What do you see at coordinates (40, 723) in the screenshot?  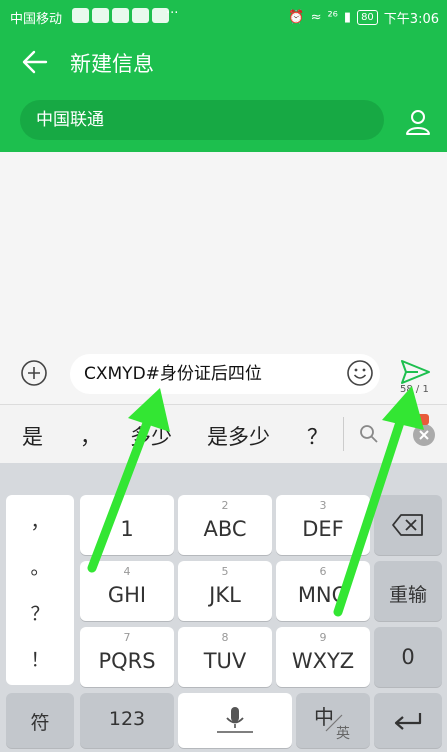 I see `key-label: 符` at bounding box center [40, 723].